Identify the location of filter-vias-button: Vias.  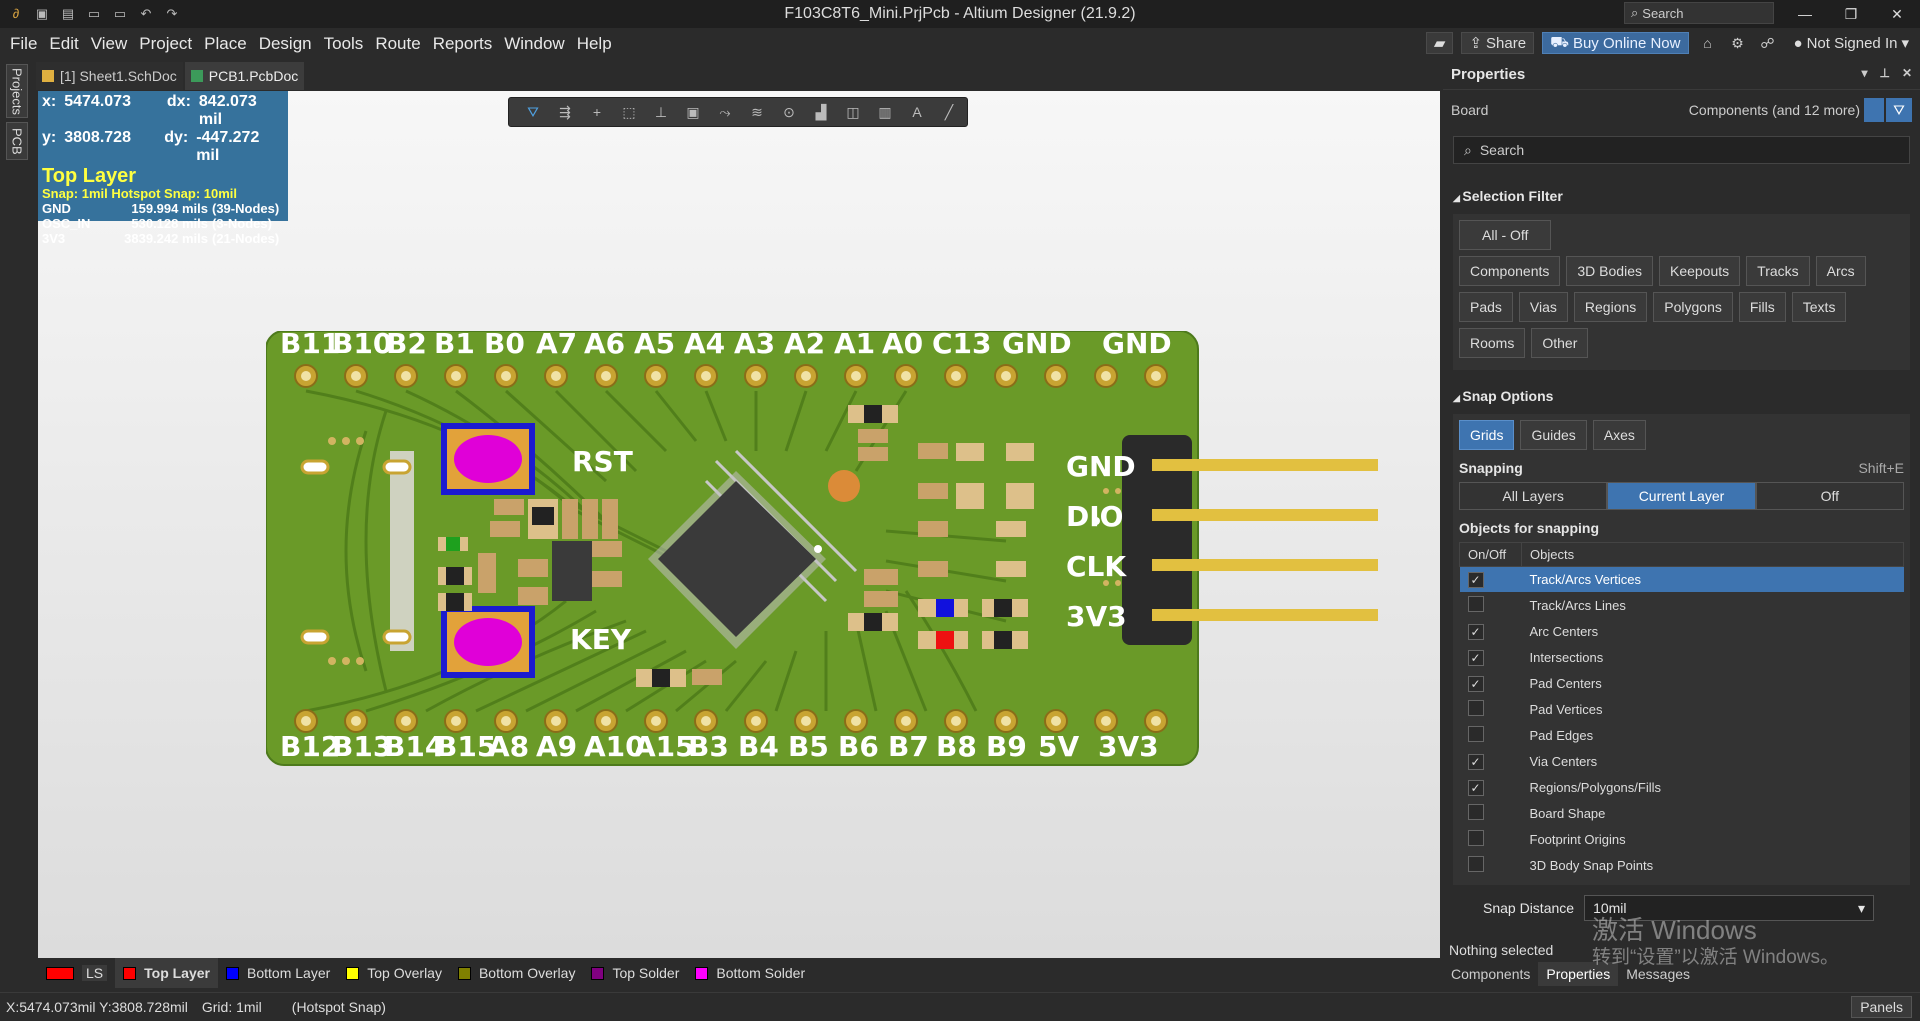
(1543, 307).